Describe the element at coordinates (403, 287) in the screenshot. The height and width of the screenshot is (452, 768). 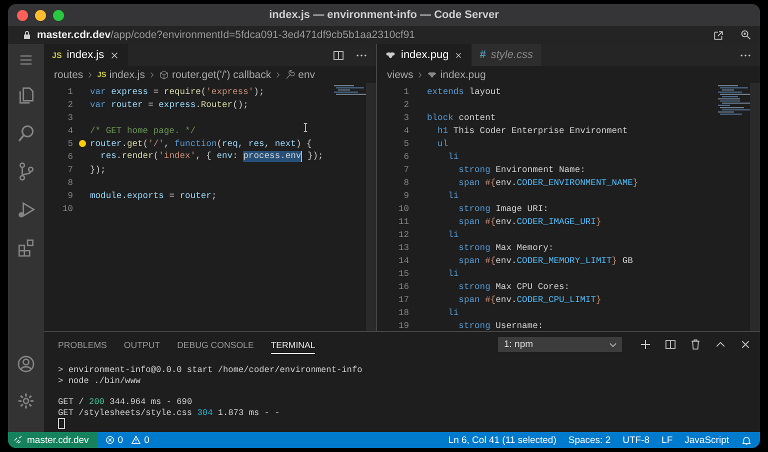
I see `line-number: 16` at that location.